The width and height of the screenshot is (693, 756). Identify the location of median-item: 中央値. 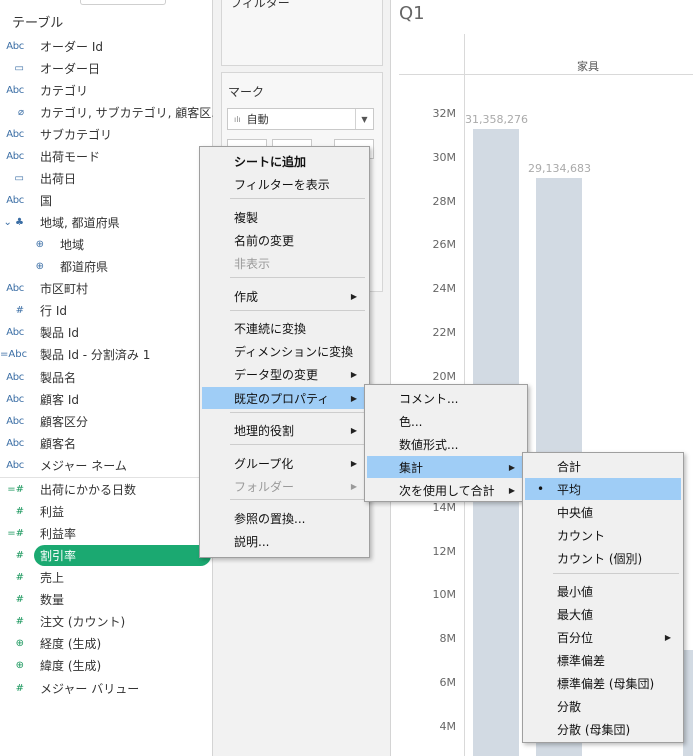
(603, 512).